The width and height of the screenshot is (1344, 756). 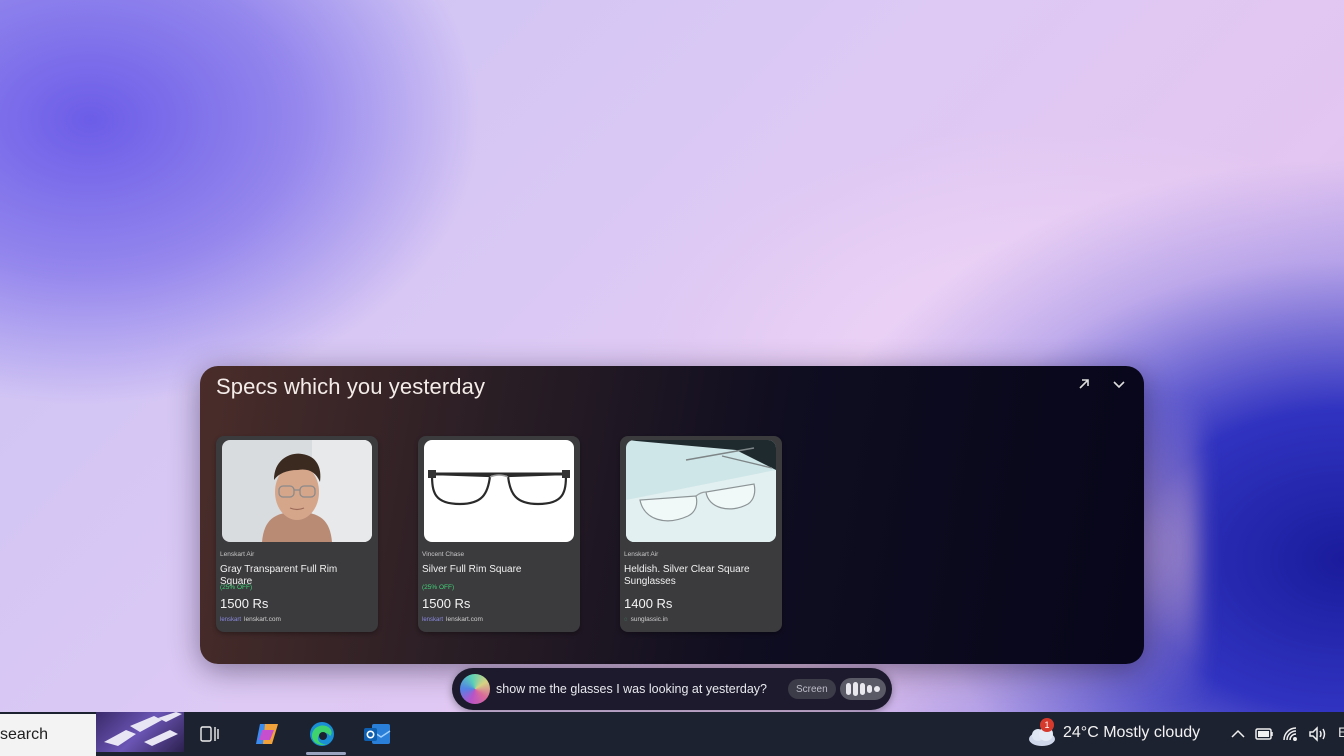 What do you see at coordinates (863, 689) in the screenshot?
I see `voice-button` at bounding box center [863, 689].